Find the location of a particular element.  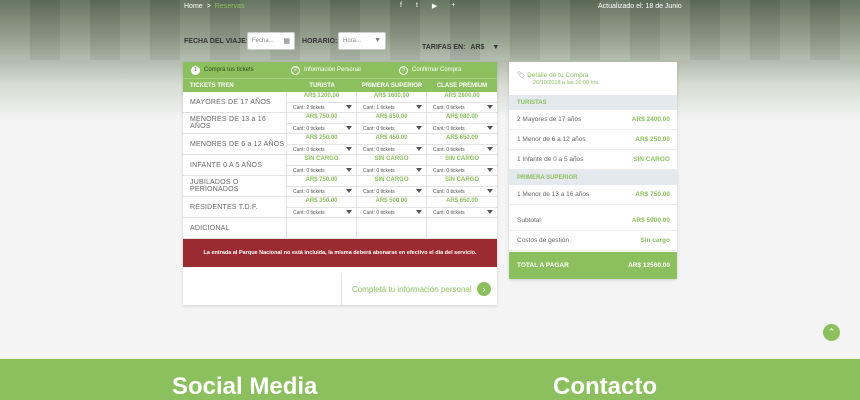

summary-section-title: PRIMERA SUPERIOR is located at coordinates (593, 177).